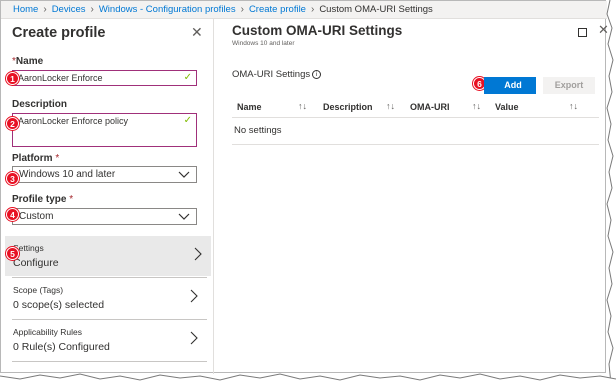 This screenshot has height=384, width=616. What do you see at coordinates (109, 361) in the screenshot?
I see `divider` at bounding box center [109, 361].